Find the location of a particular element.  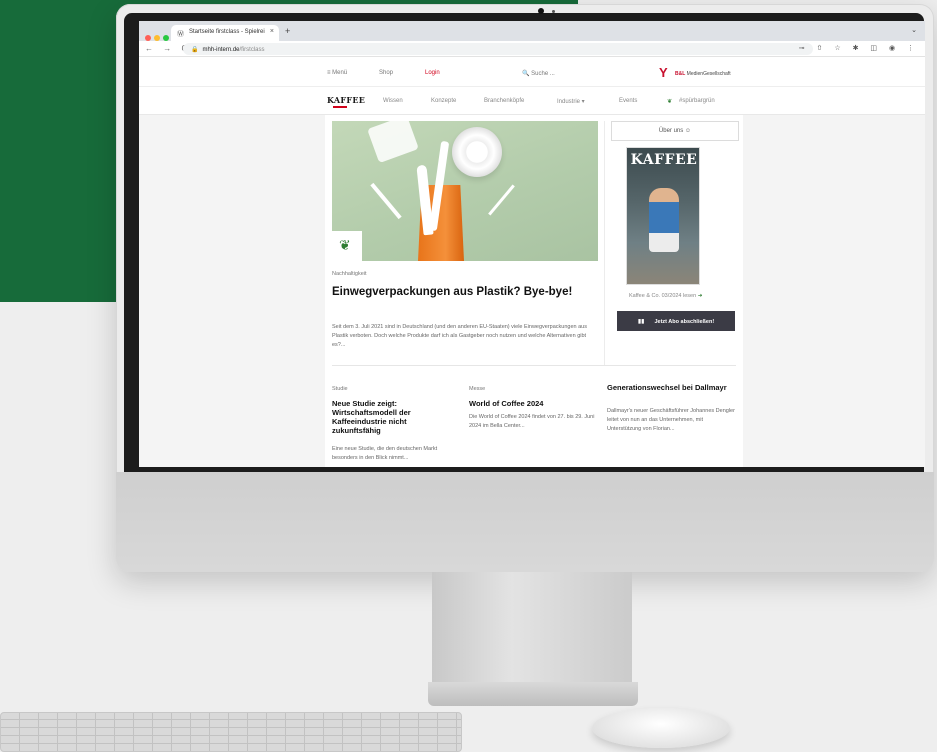

magazine-cover-title: KAFFEE is located at coordinates (664, 160).